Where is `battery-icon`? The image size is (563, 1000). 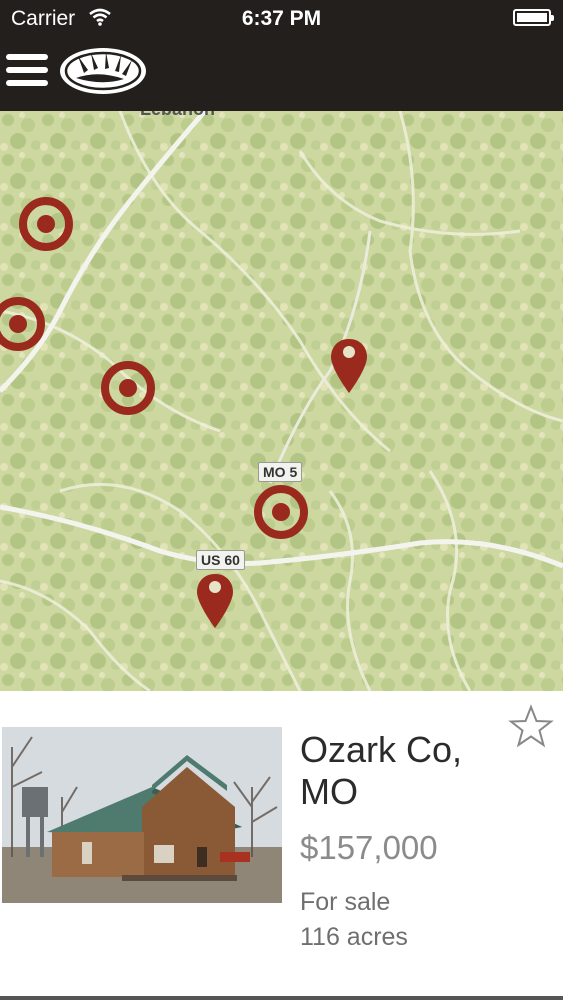 battery-icon is located at coordinates (533, 17).